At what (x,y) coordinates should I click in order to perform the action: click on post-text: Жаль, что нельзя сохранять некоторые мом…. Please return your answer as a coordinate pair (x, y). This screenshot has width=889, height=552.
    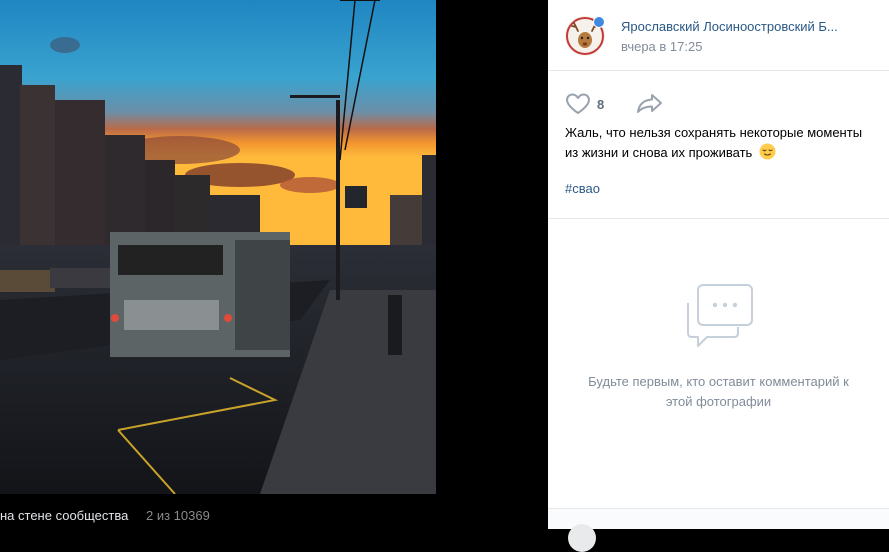
    Looking at the image, I should click on (714, 142).